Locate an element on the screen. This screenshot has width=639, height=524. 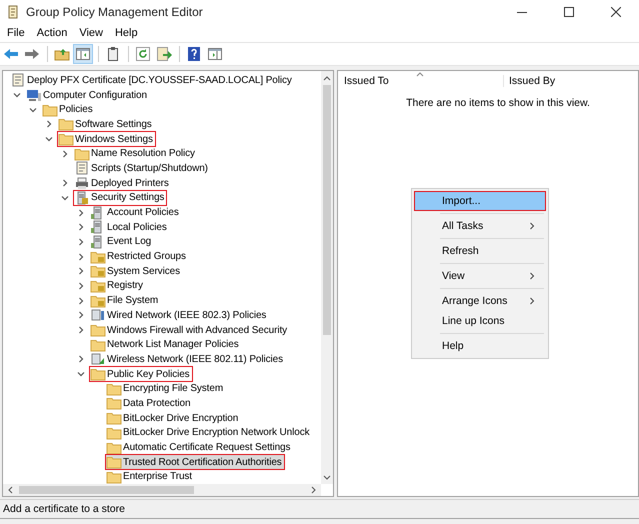
tree-item: Deployed Printers is located at coordinates (122, 183).